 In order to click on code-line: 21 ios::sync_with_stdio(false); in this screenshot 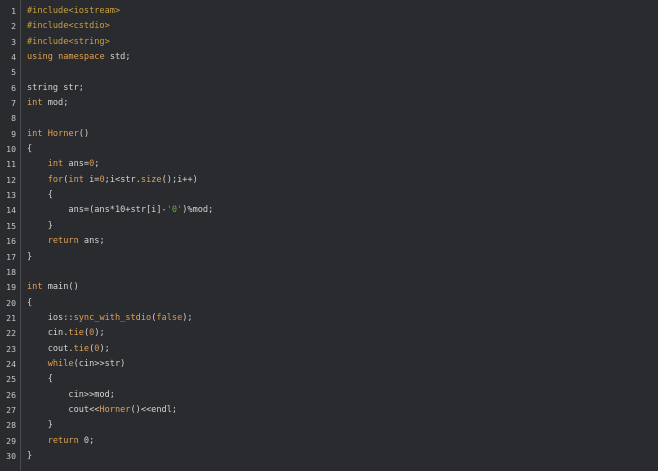, I will do `click(329, 318)`.